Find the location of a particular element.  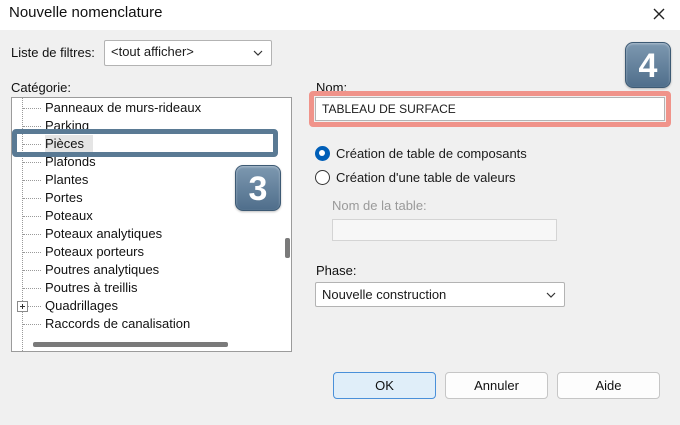

list-item: Poteaux porteurs is located at coordinates (94, 252).